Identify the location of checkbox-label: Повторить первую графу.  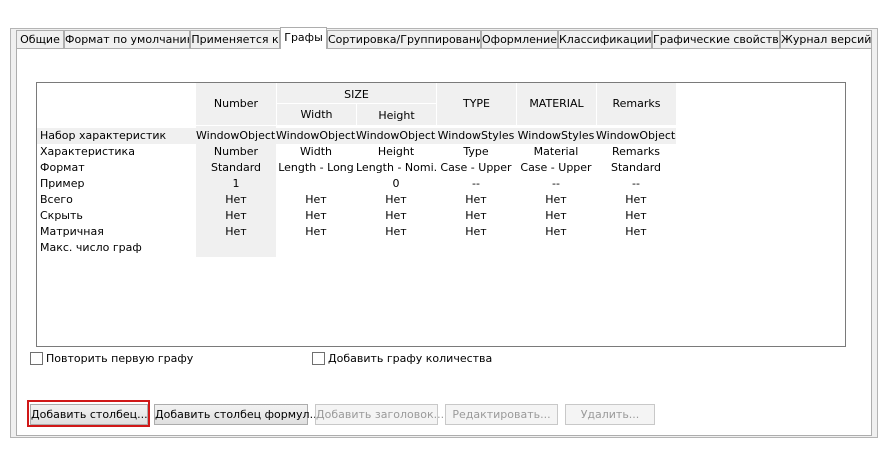
(120, 358).